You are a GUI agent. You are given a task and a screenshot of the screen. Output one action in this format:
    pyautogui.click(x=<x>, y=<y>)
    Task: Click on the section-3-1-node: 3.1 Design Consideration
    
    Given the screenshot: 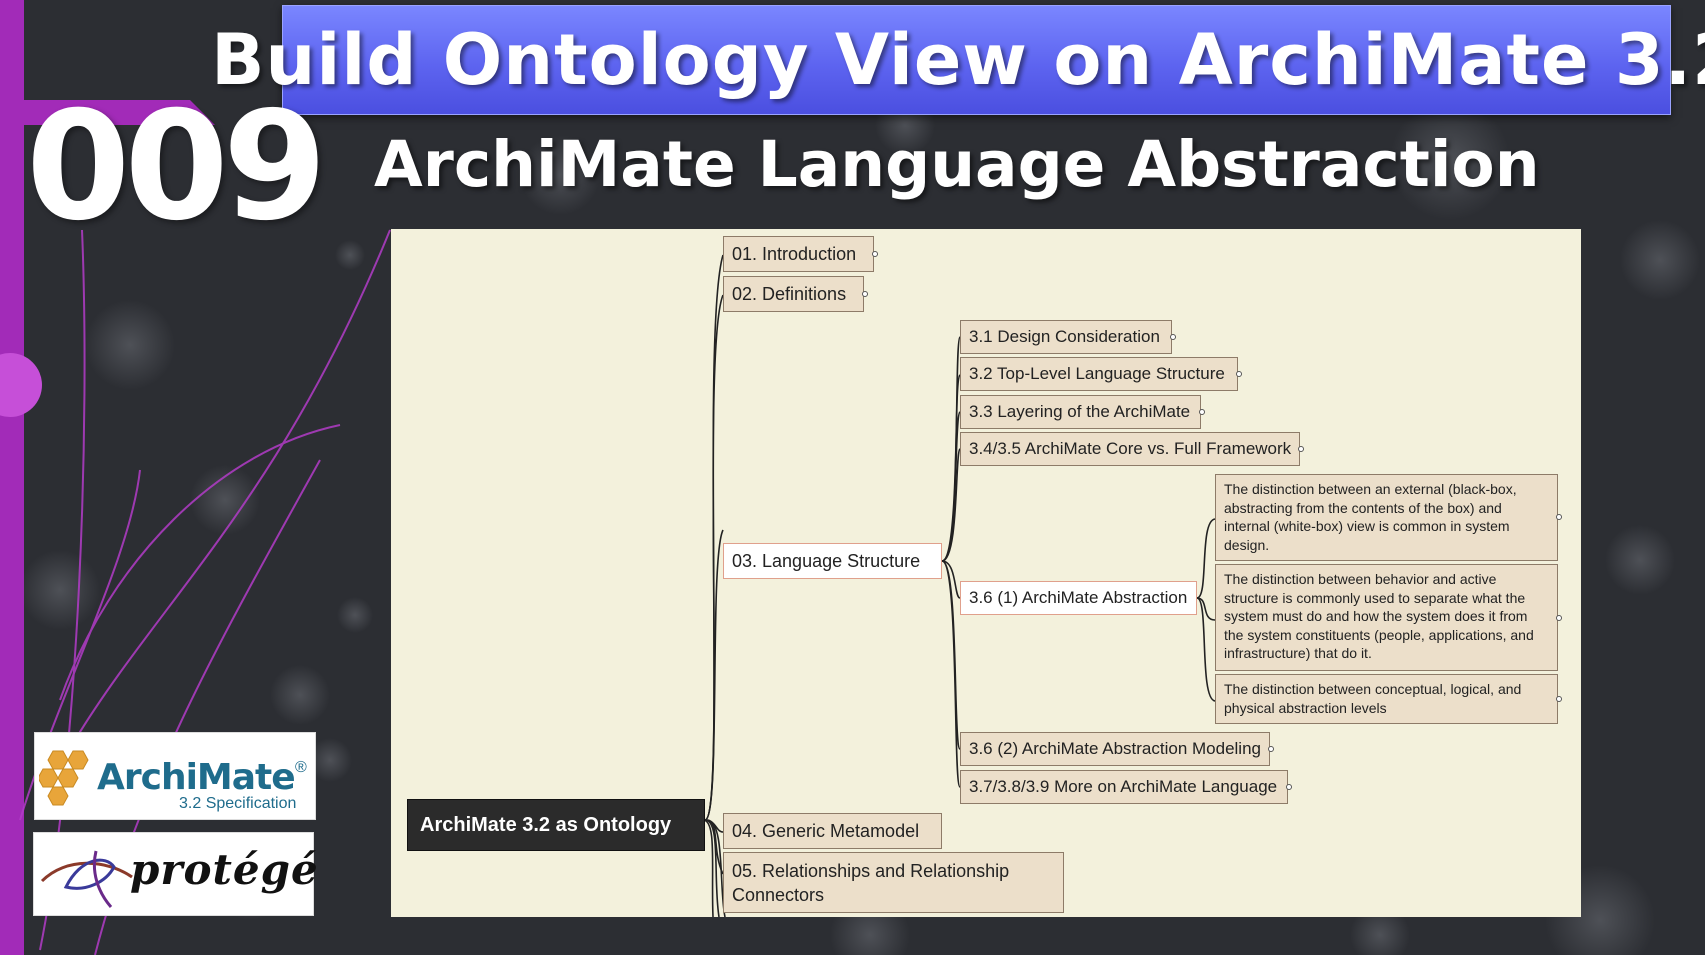 What is the action you would take?
    pyautogui.click(x=1066, y=337)
    